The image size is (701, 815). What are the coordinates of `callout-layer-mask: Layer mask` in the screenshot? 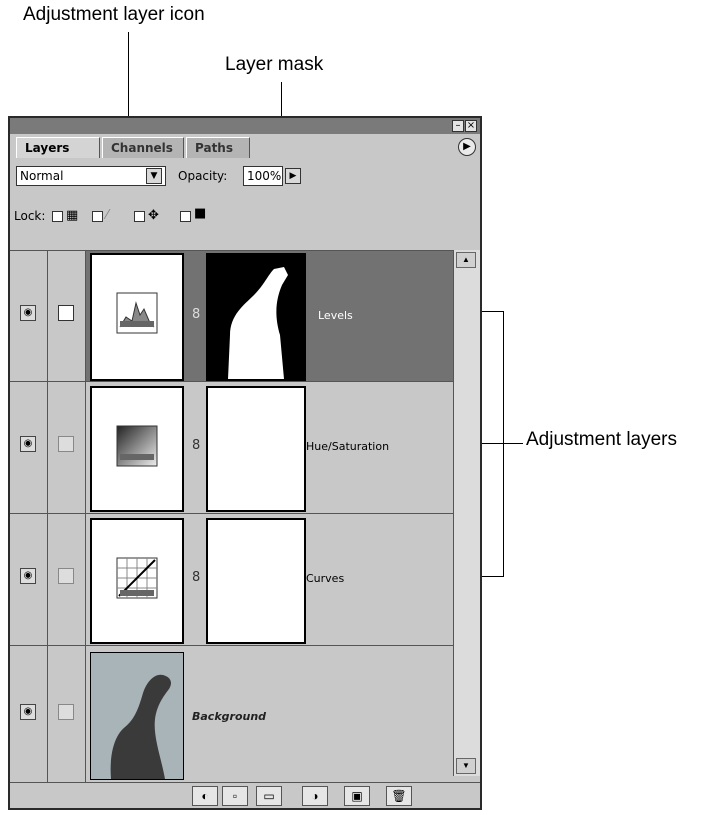 It's located at (274, 64).